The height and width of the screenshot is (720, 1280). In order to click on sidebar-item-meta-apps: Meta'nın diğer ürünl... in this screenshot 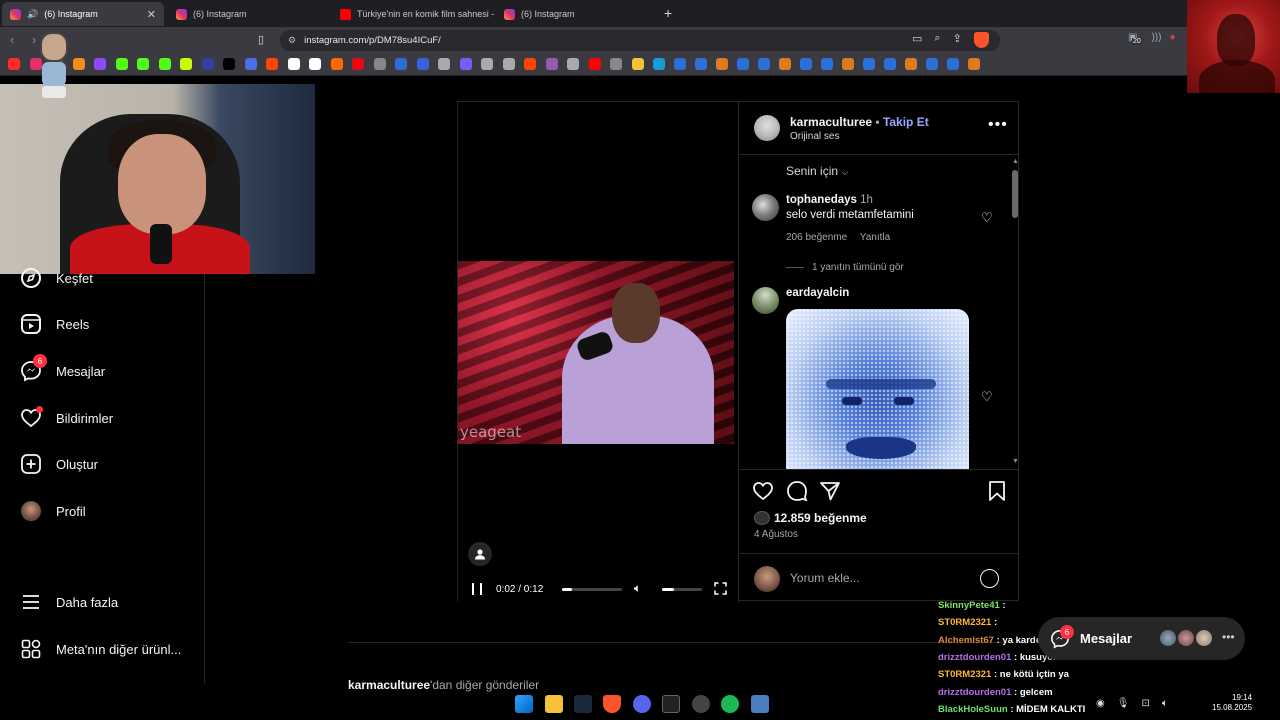, I will do `click(100, 649)`.